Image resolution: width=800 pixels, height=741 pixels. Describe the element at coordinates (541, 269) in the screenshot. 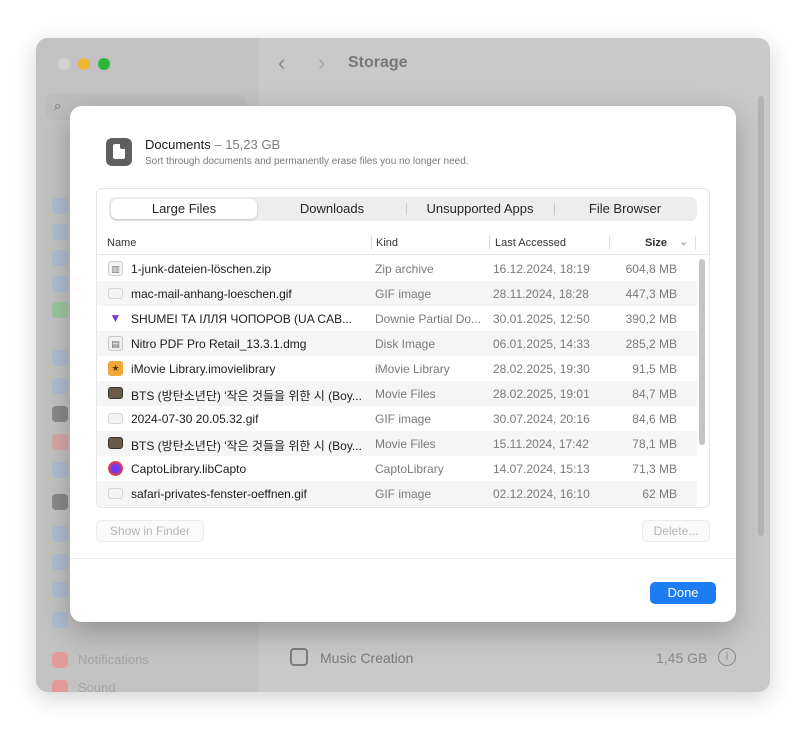

I see `file-date: 16.12.2024, 18:19` at that location.